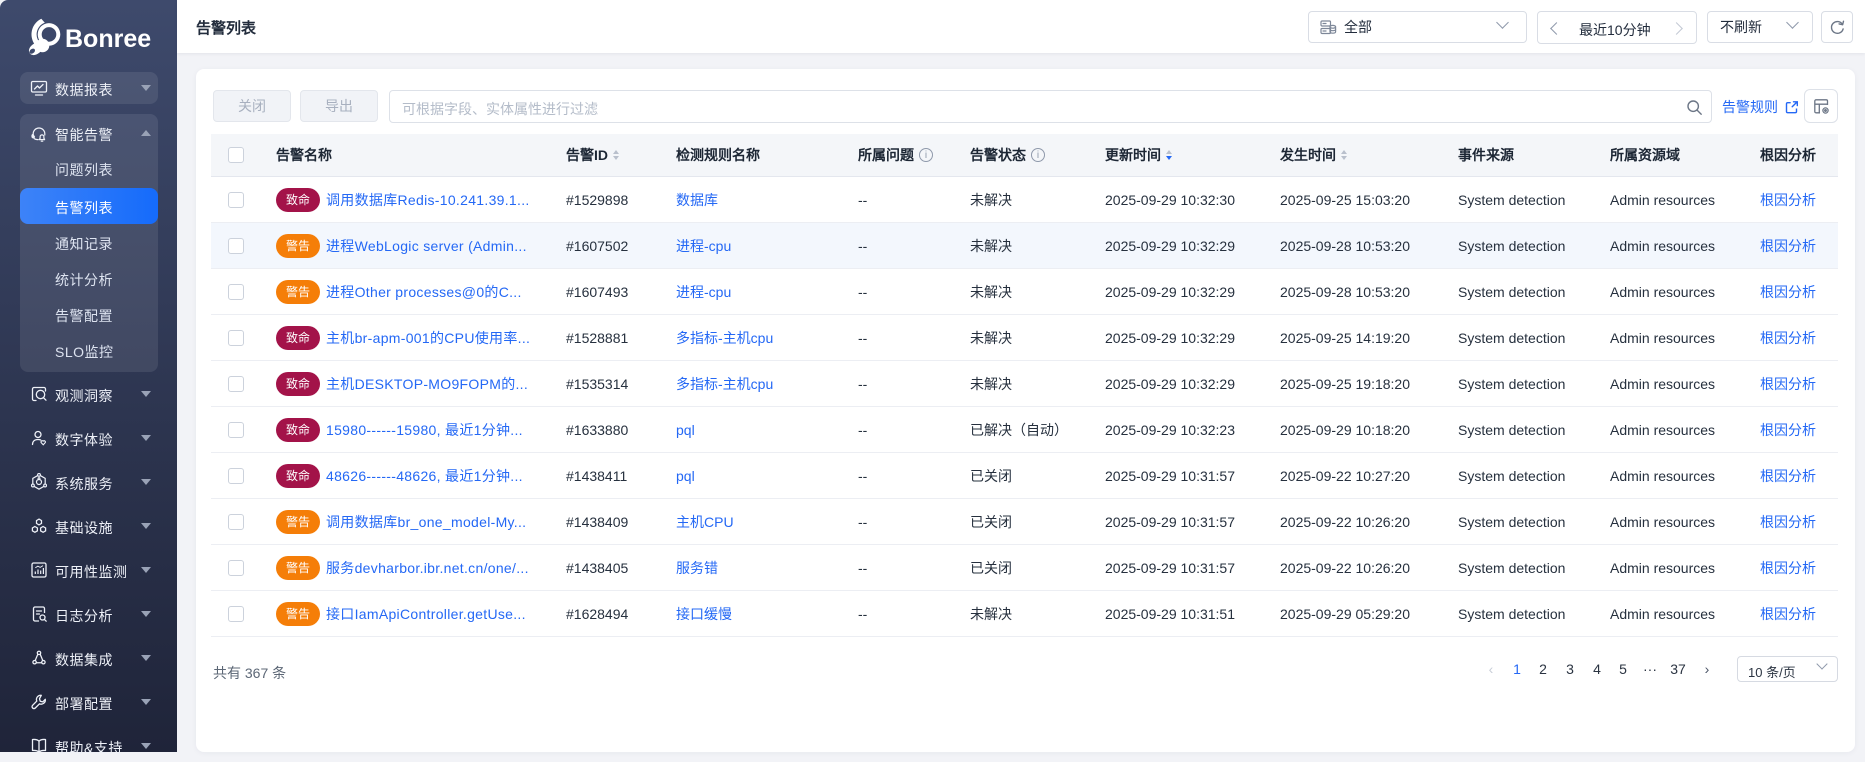  What do you see at coordinates (108, 39) in the screenshot?
I see `svg-text: Bonree` at bounding box center [108, 39].